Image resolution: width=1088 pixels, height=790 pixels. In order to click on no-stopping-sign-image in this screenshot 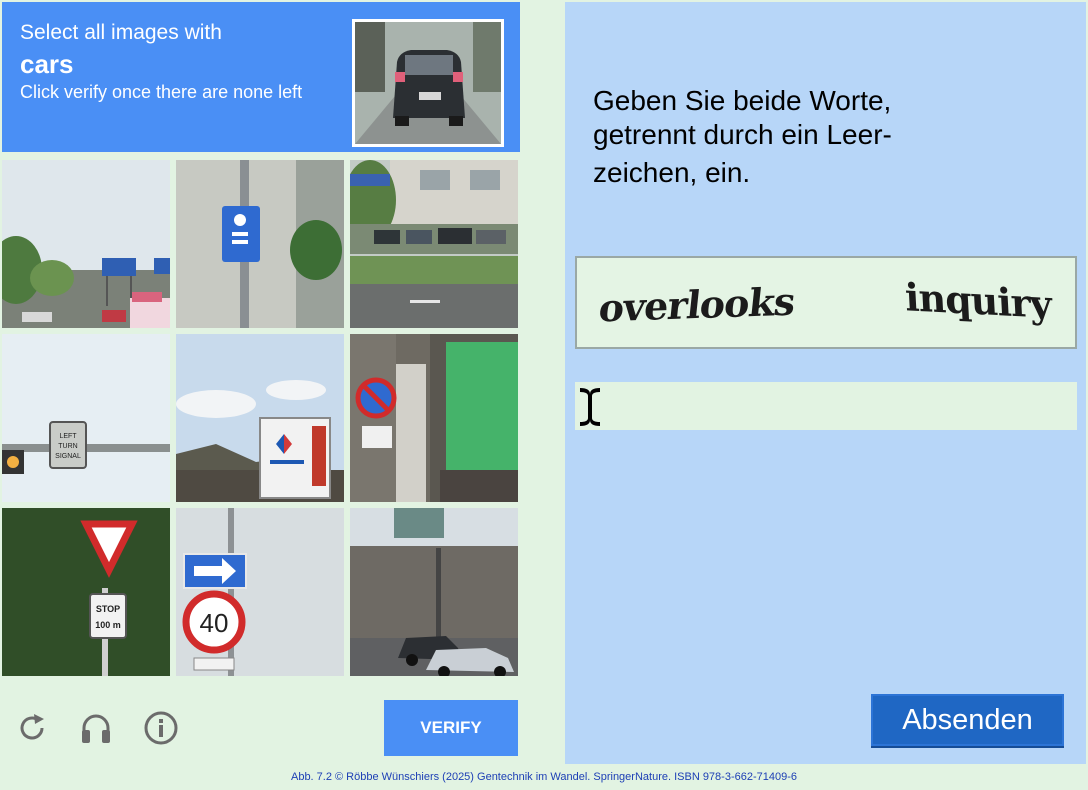, I will do `click(434, 418)`.